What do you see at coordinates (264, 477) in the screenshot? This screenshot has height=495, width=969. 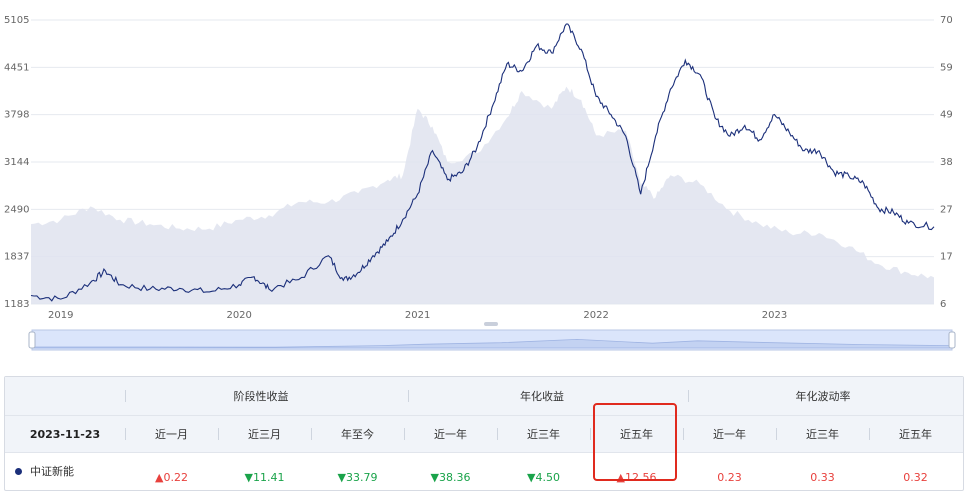 I see `value-cell: ▼11.41` at bounding box center [264, 477].